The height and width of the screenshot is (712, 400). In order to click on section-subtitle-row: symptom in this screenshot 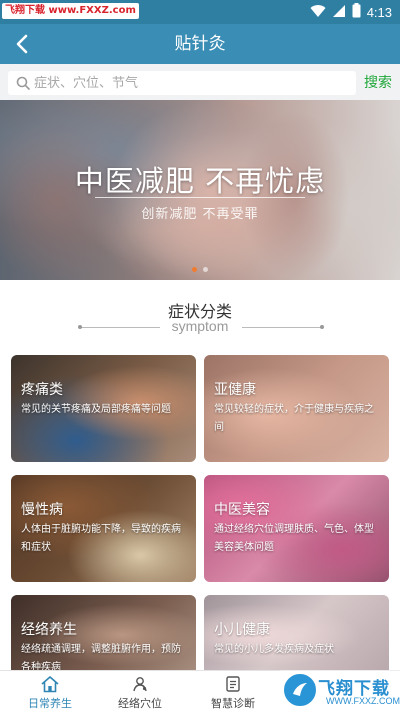, I will do `click(200, 328)`.